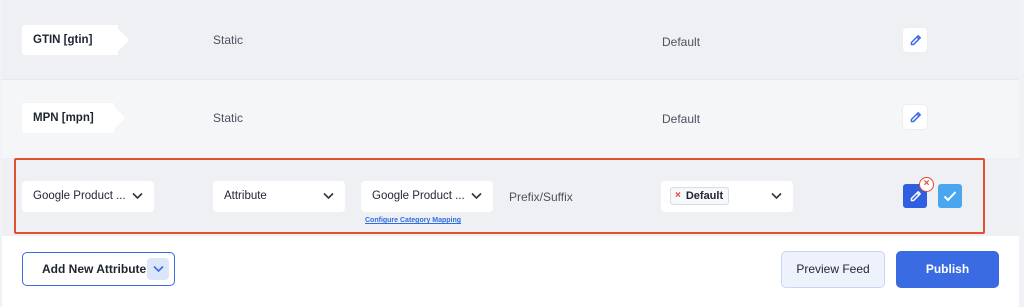 This screenshot has height=307, width=1024. Describe the element at coordinates (947, 269) in the screenshot. I see `publish-button: Publish` at that location.